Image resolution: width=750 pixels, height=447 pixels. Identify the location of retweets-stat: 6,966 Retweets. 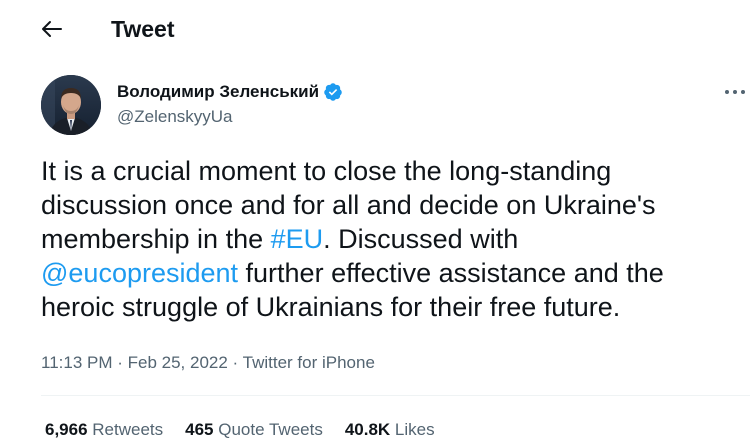
(104, 430).